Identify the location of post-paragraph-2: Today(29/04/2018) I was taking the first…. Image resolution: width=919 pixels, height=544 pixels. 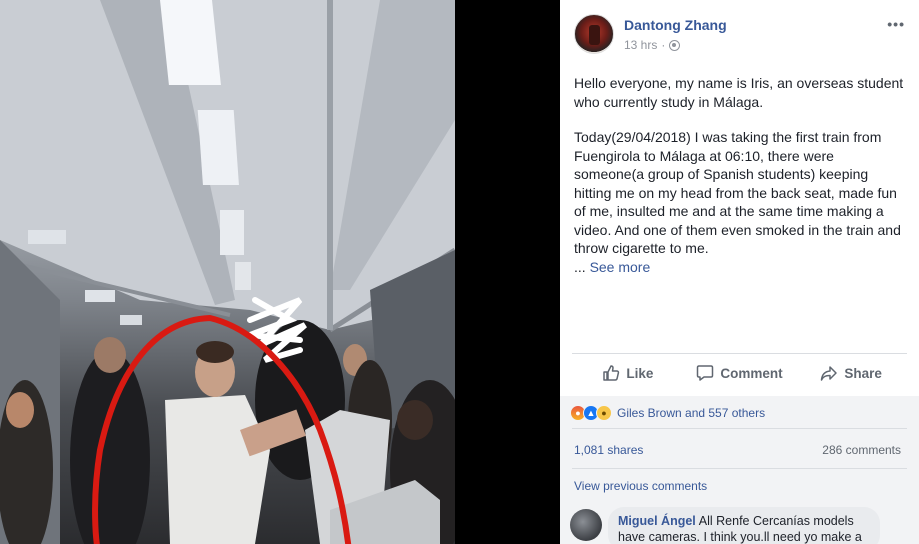
(737, 192).